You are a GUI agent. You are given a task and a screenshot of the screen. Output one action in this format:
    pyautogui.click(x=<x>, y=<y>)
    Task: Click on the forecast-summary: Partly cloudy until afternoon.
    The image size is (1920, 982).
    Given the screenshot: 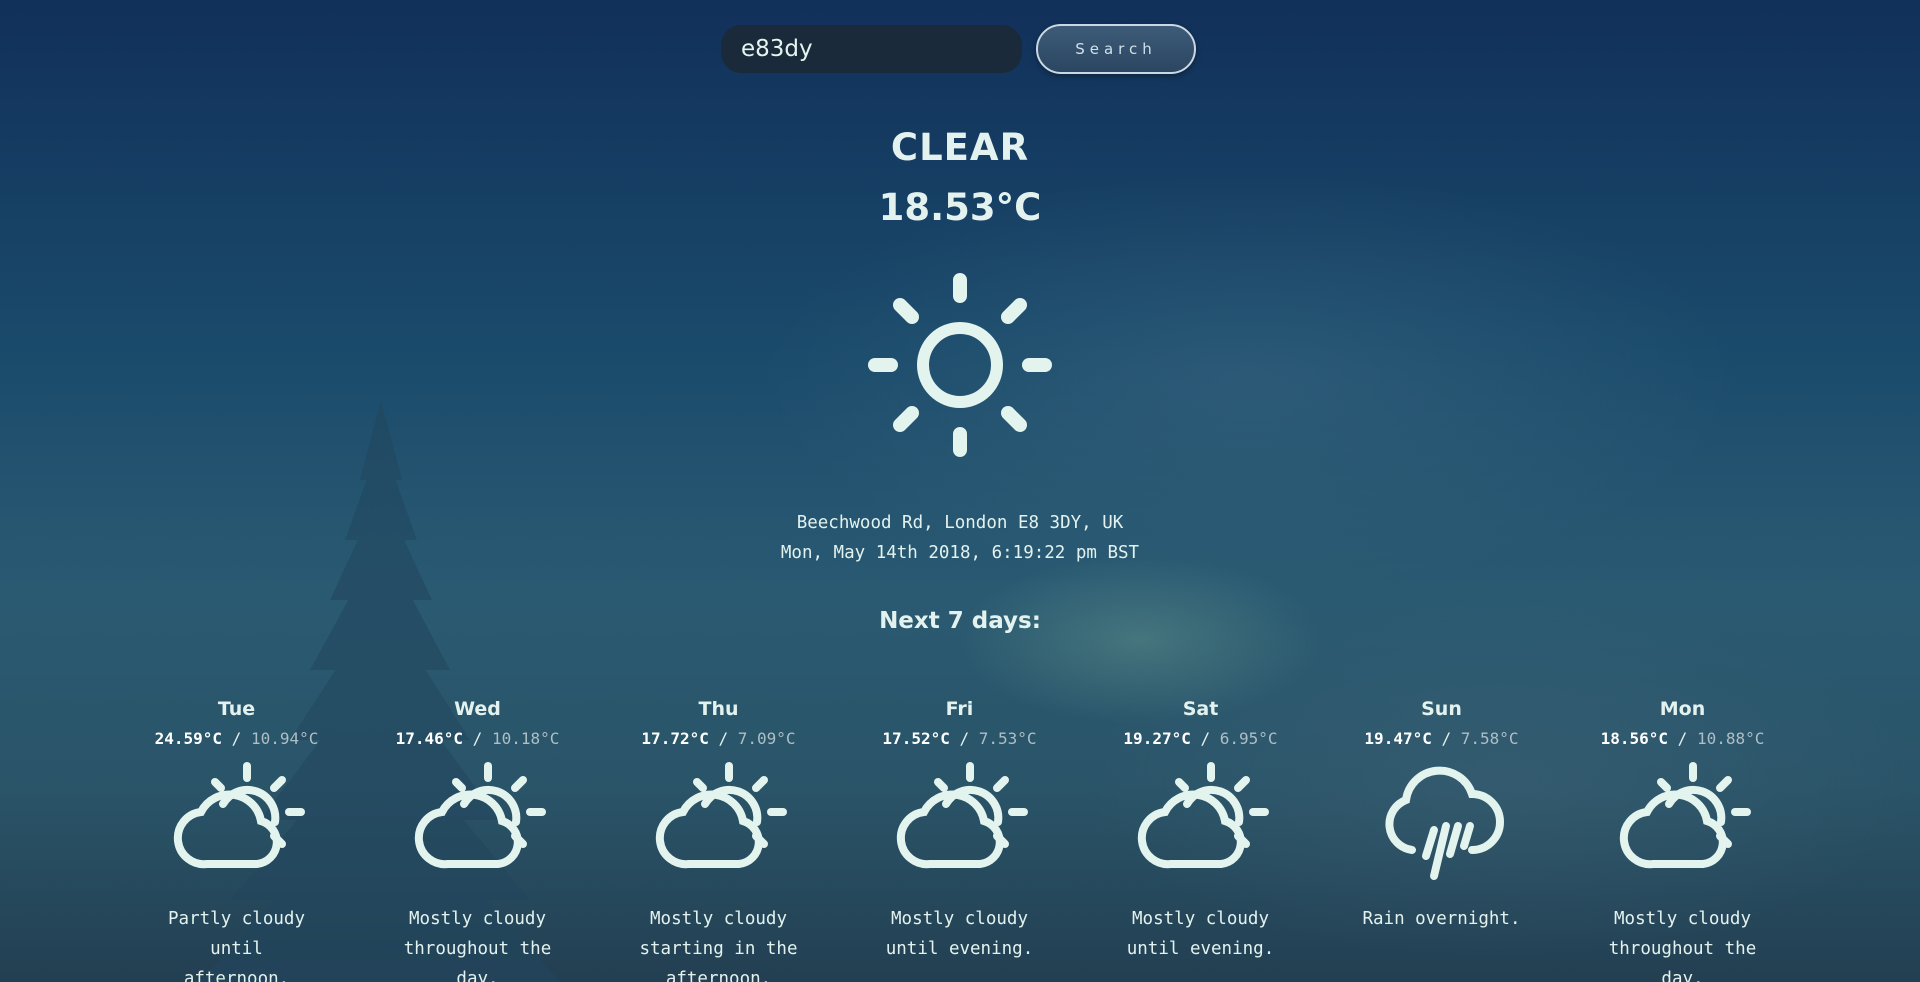 What is the action you would take?
    pyautogui.click(x=236, y=945)
    